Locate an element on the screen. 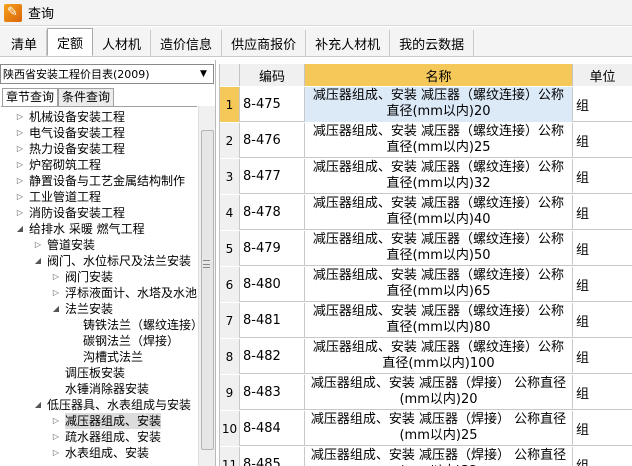 The height and width of the screenshot is (466, 632). row-code: 8-475 is located at coordinates (272, 104).